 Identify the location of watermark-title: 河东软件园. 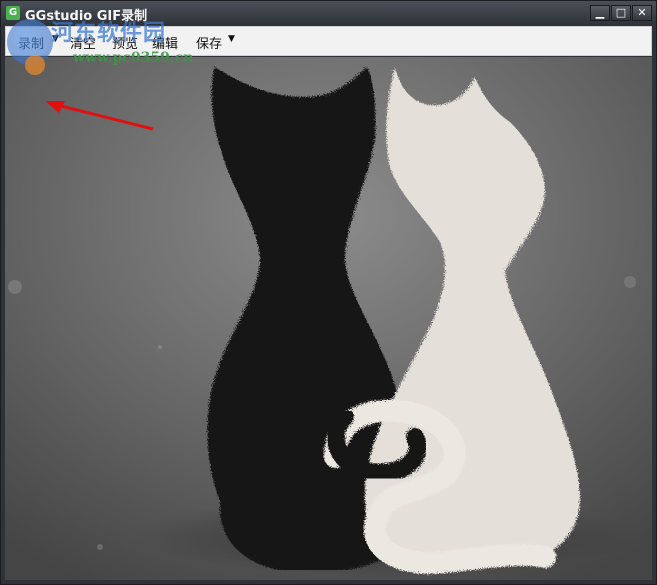
(109, 33).